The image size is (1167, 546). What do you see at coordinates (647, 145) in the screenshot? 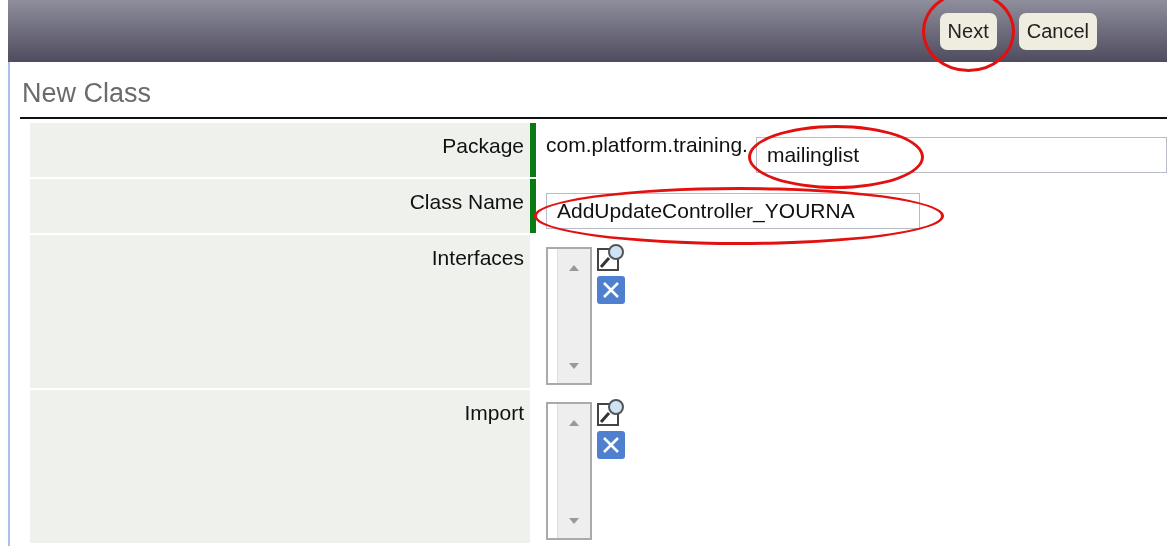
I see `package-prefix: com.platform.training.` at bounding box center [647, 145].